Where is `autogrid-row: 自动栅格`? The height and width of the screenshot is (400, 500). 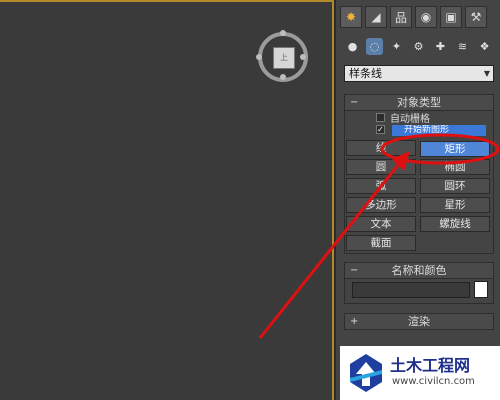
autogrid-row: 自动栅格 is located at coordinates (403, 117).